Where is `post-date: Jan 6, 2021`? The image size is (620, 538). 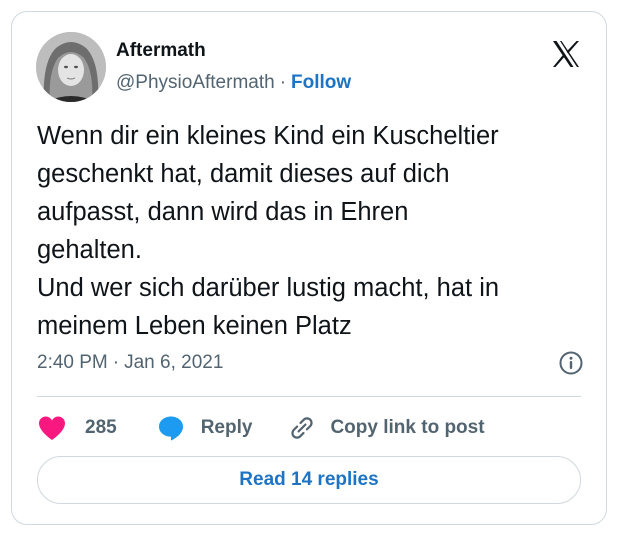
post-date: Jan 6, 2021 is located at coordinates (174, 362).